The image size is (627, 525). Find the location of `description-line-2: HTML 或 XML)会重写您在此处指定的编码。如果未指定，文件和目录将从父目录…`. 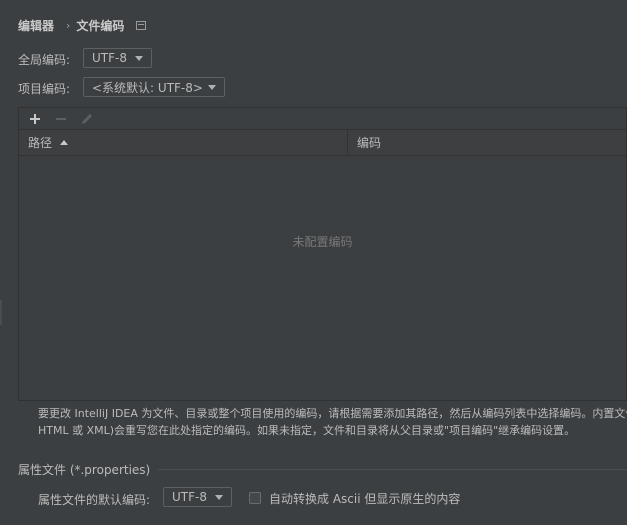

description-line-2: HTML 或 XML)会重写您在此处指定的编码。如果未指定，文件和目录将从父目录… is located at coordinates (307, 430).